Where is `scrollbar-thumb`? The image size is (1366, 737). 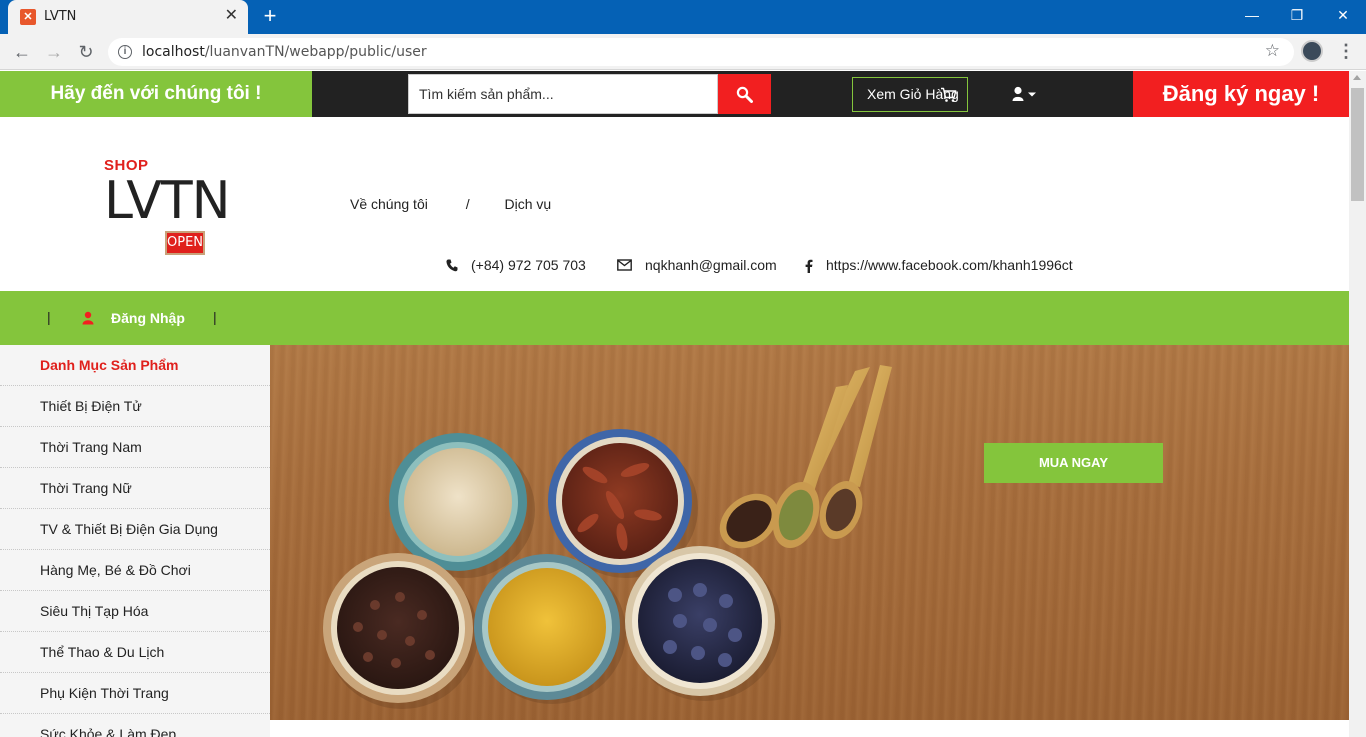
scrollbar-thumb is located at coordinates (1357, 144).